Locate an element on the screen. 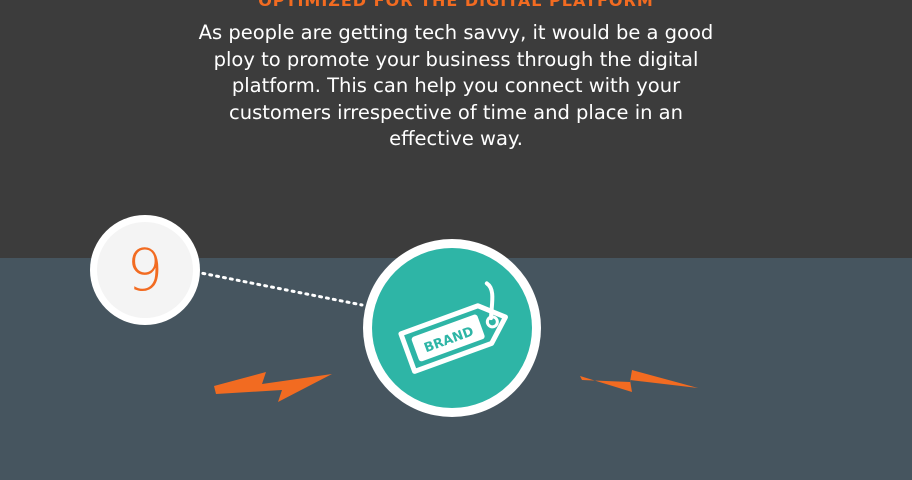  step-number: 9 is located at coordinates (145, 270).